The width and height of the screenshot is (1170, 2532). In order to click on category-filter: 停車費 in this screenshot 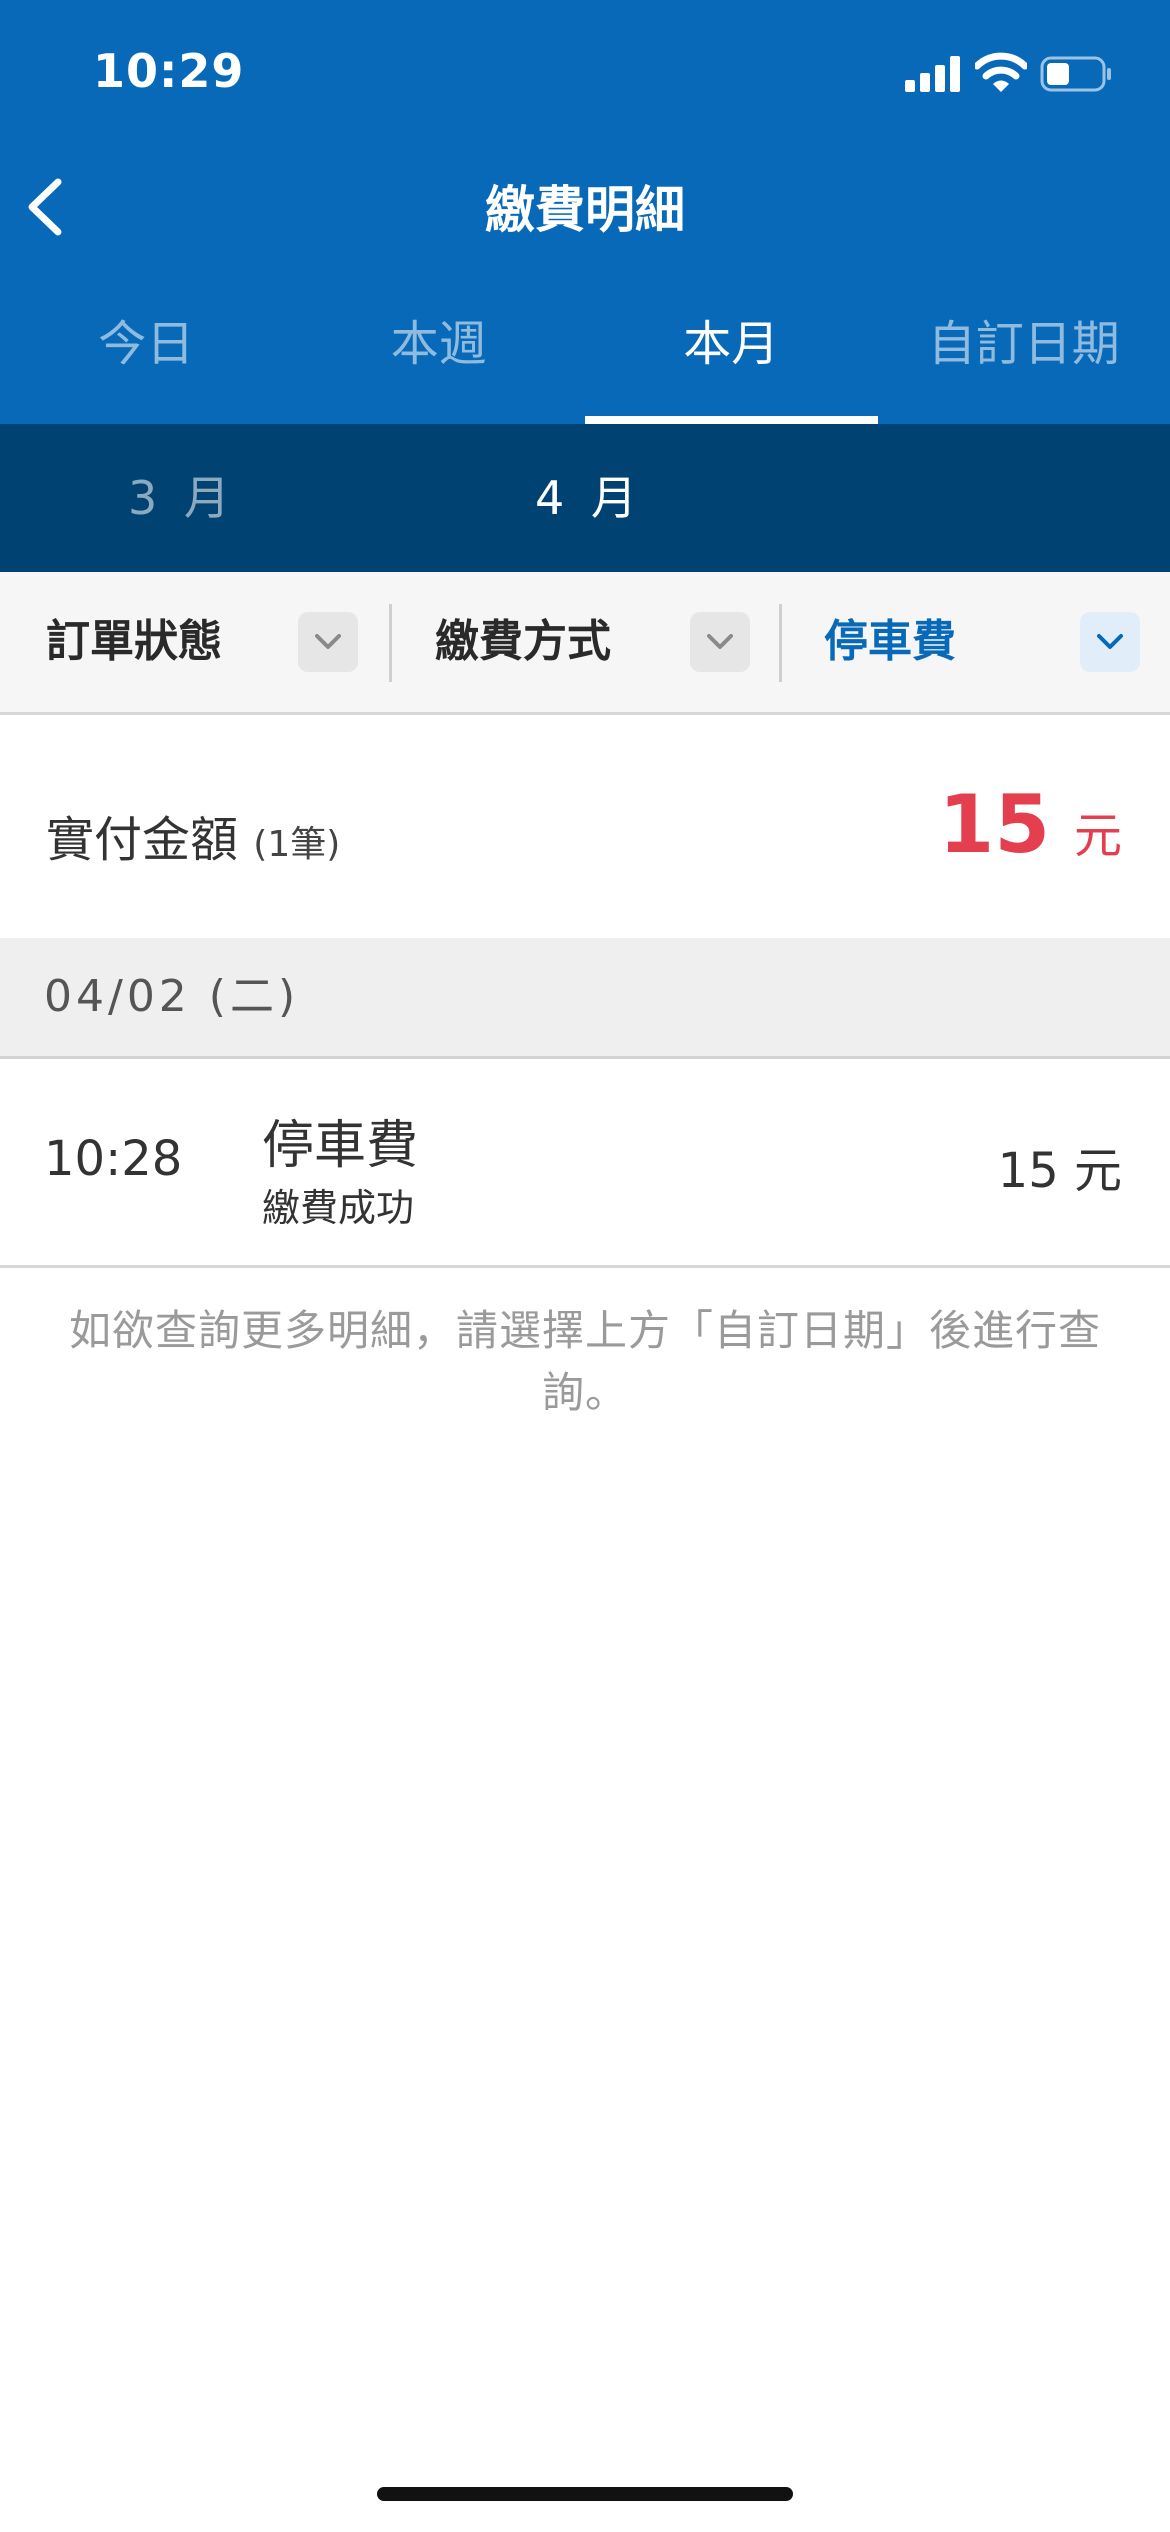, I will do `click(982, 642)`.